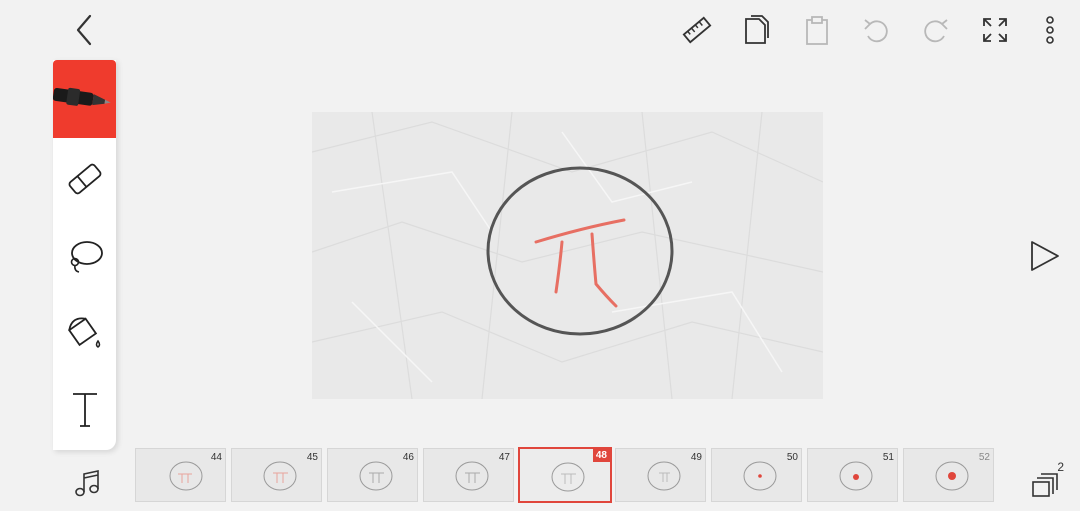  I want to click on undo-button, so click(877, 30).